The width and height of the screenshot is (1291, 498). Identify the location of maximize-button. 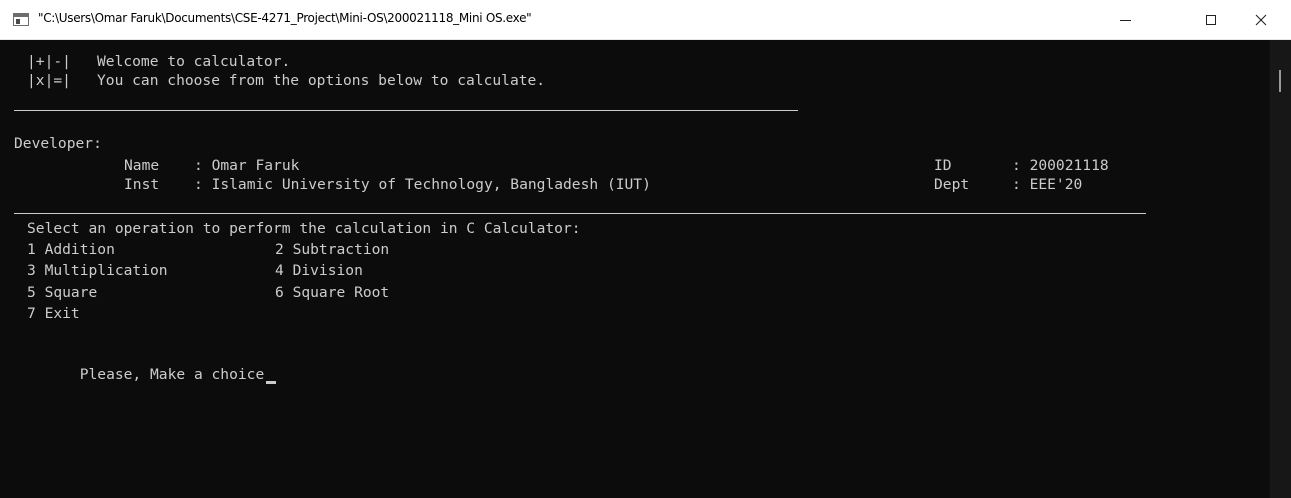
(1211, 20).